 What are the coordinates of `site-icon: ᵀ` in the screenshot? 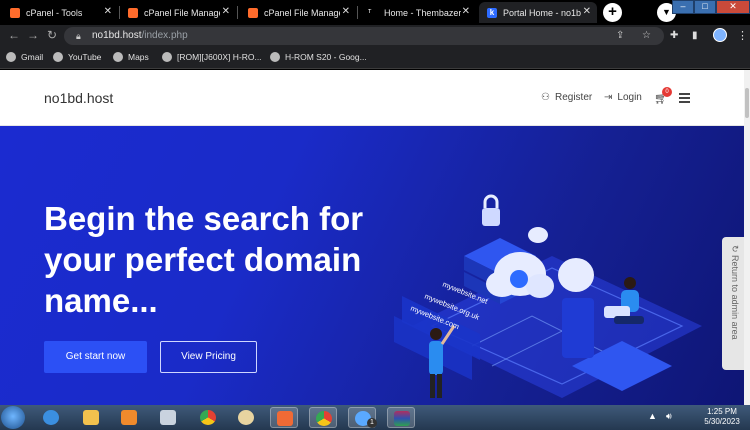 It's located at (370, 12).